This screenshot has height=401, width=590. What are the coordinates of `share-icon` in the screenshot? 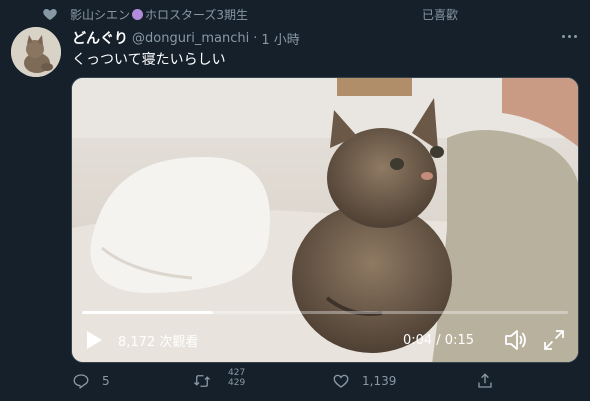 It's located at (485, 380).